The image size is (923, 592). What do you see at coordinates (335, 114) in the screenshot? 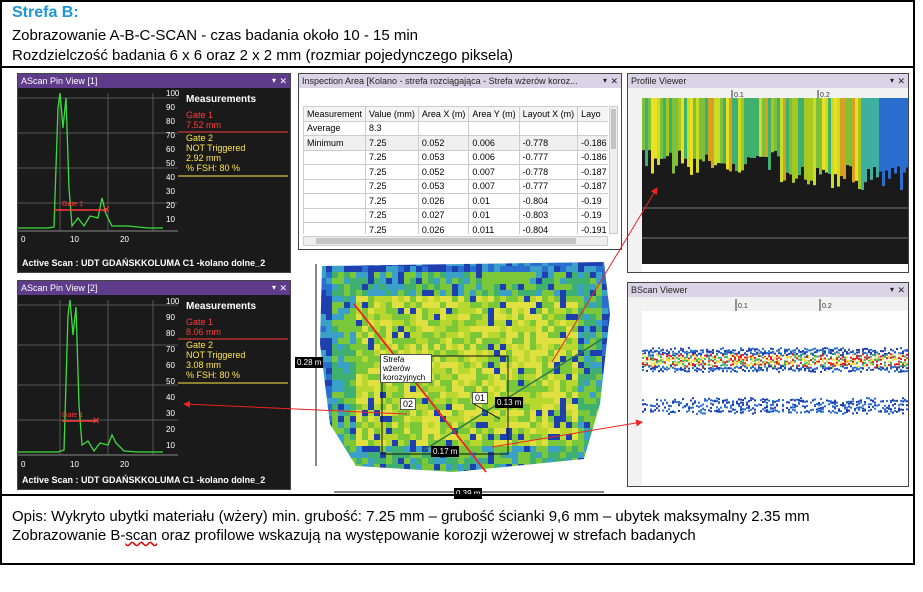
I see `column-header: Measurement` at bounding box center [335, 114].